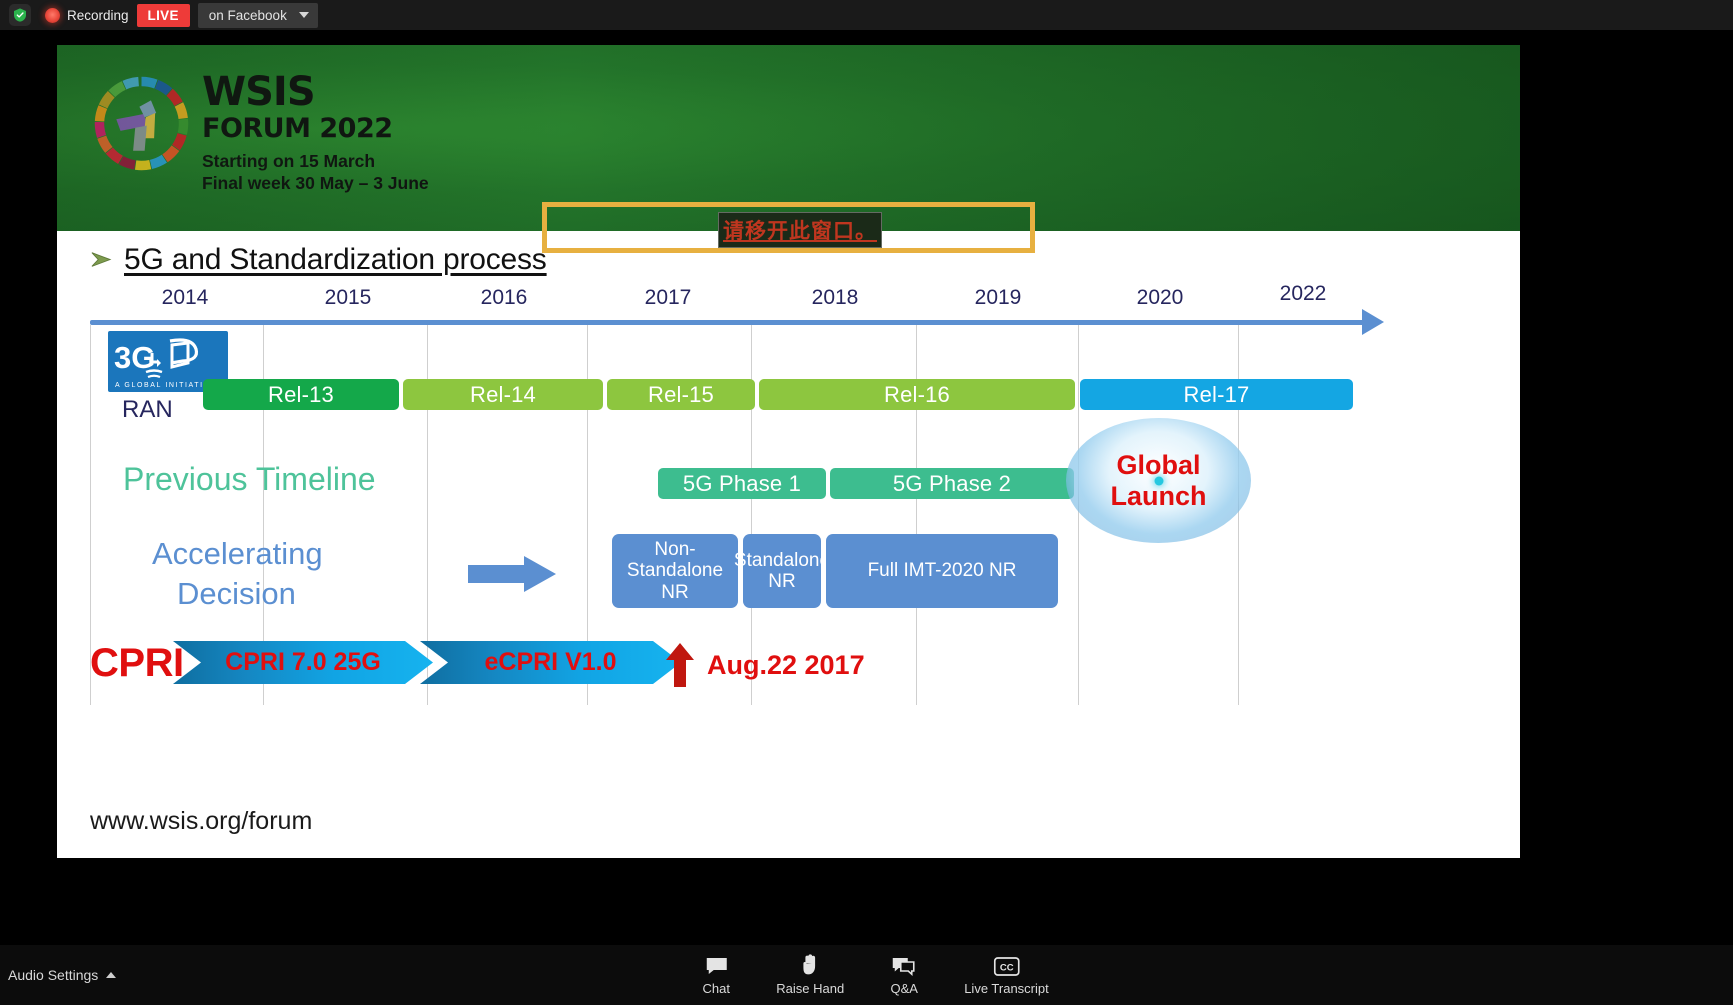 This screenshot has width=1733, height=1005. I want to click on chat-button: Chat, so click(716, 975).